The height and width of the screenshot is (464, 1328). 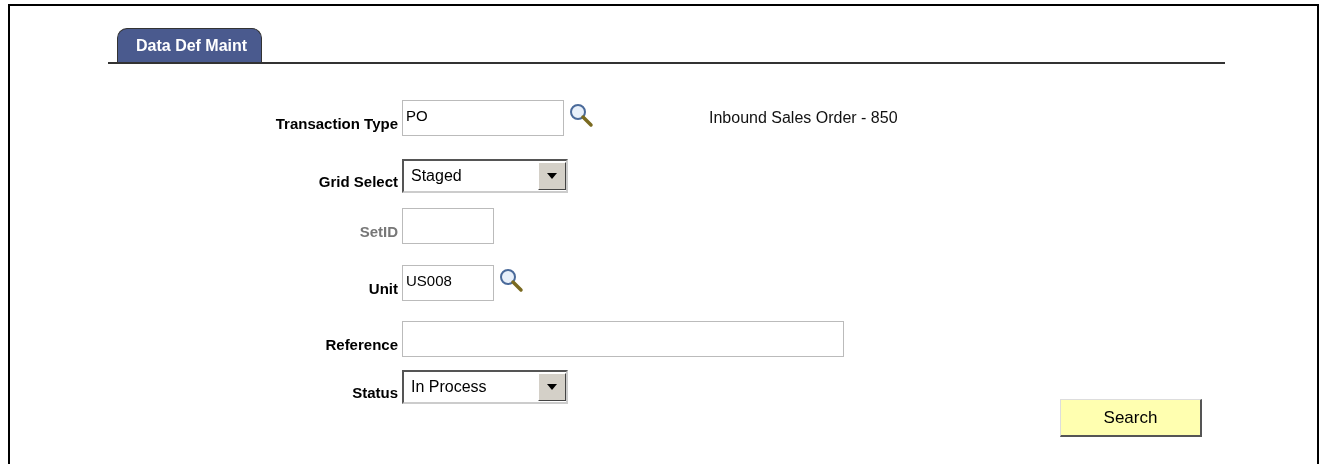 What do you see at coordinates (361, 345) in the screenshot?
I see `field-label: Reference` at bounding box center [361, 345].